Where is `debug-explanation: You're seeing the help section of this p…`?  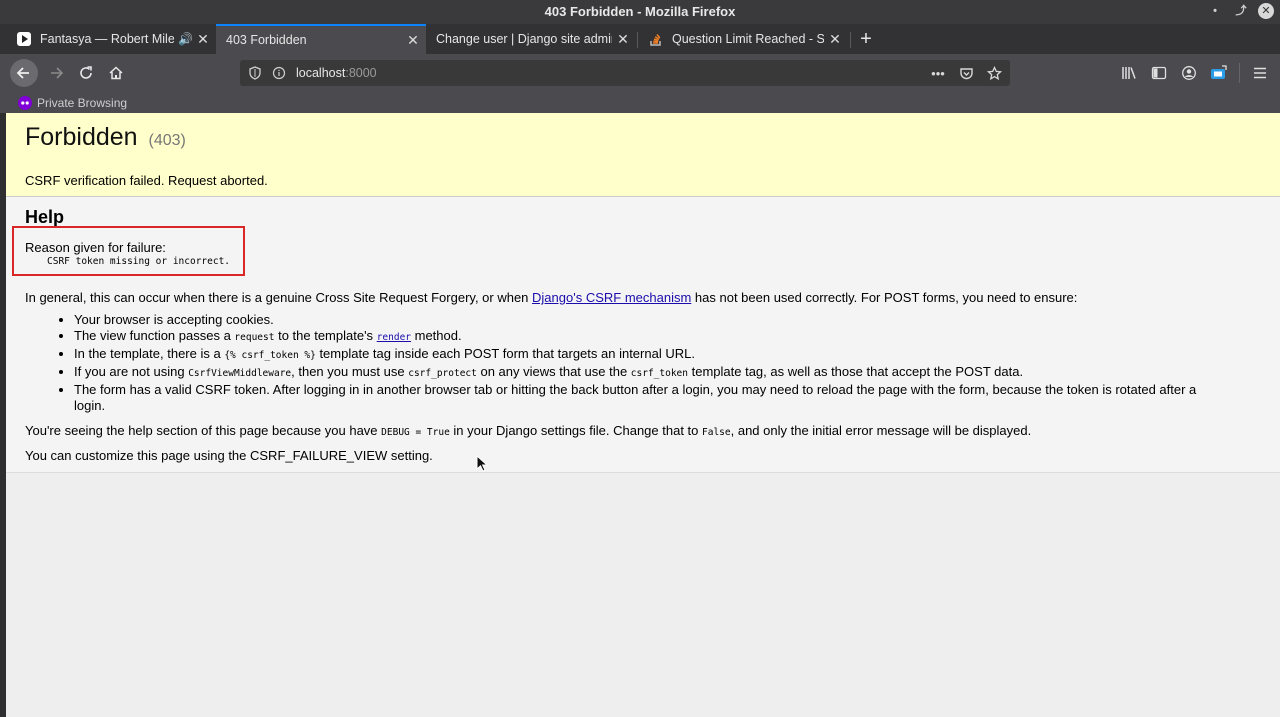 debug-explanation: You're seeing the help section of this p… is located at coordinates (528, 430).